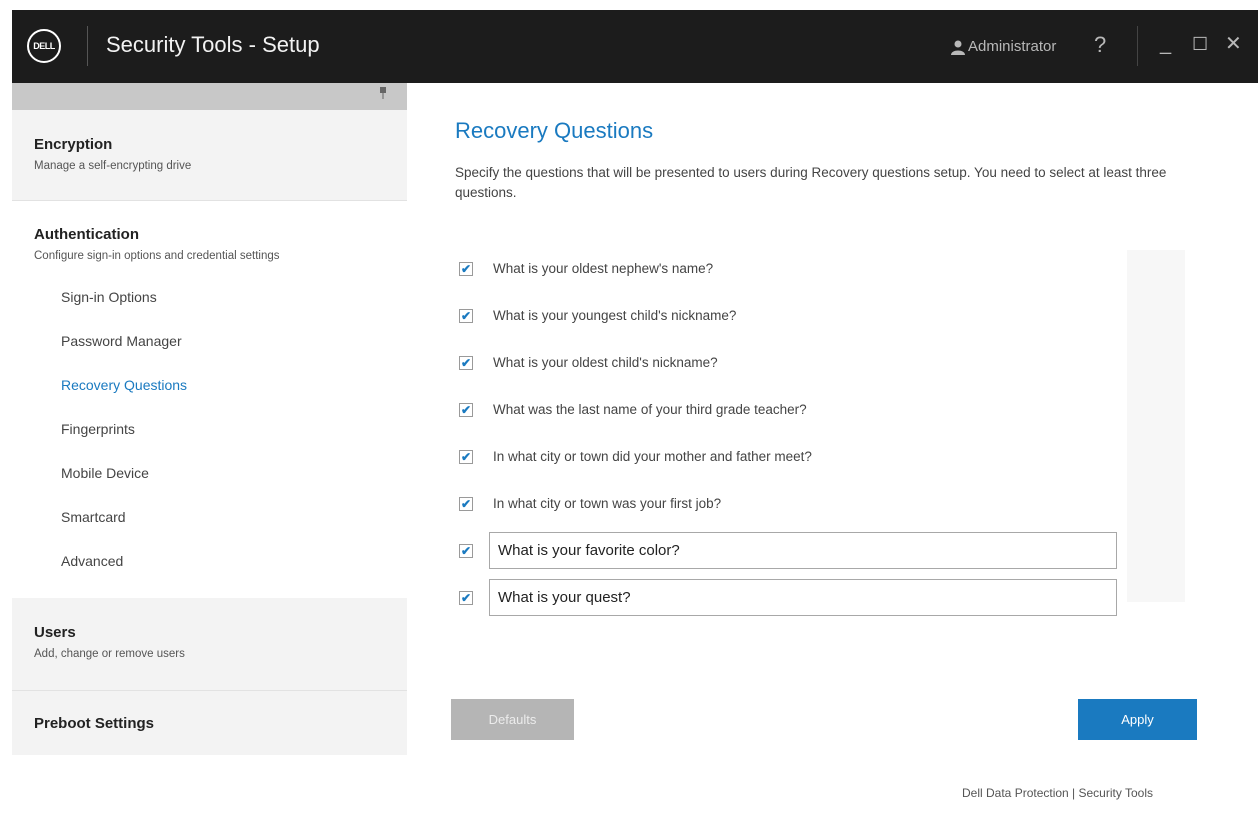 The height and width of the screenshot is (814, 1258). Describe the element at coordinates (55, 632) in the screenshot. I see `users-title: Users` at that location.